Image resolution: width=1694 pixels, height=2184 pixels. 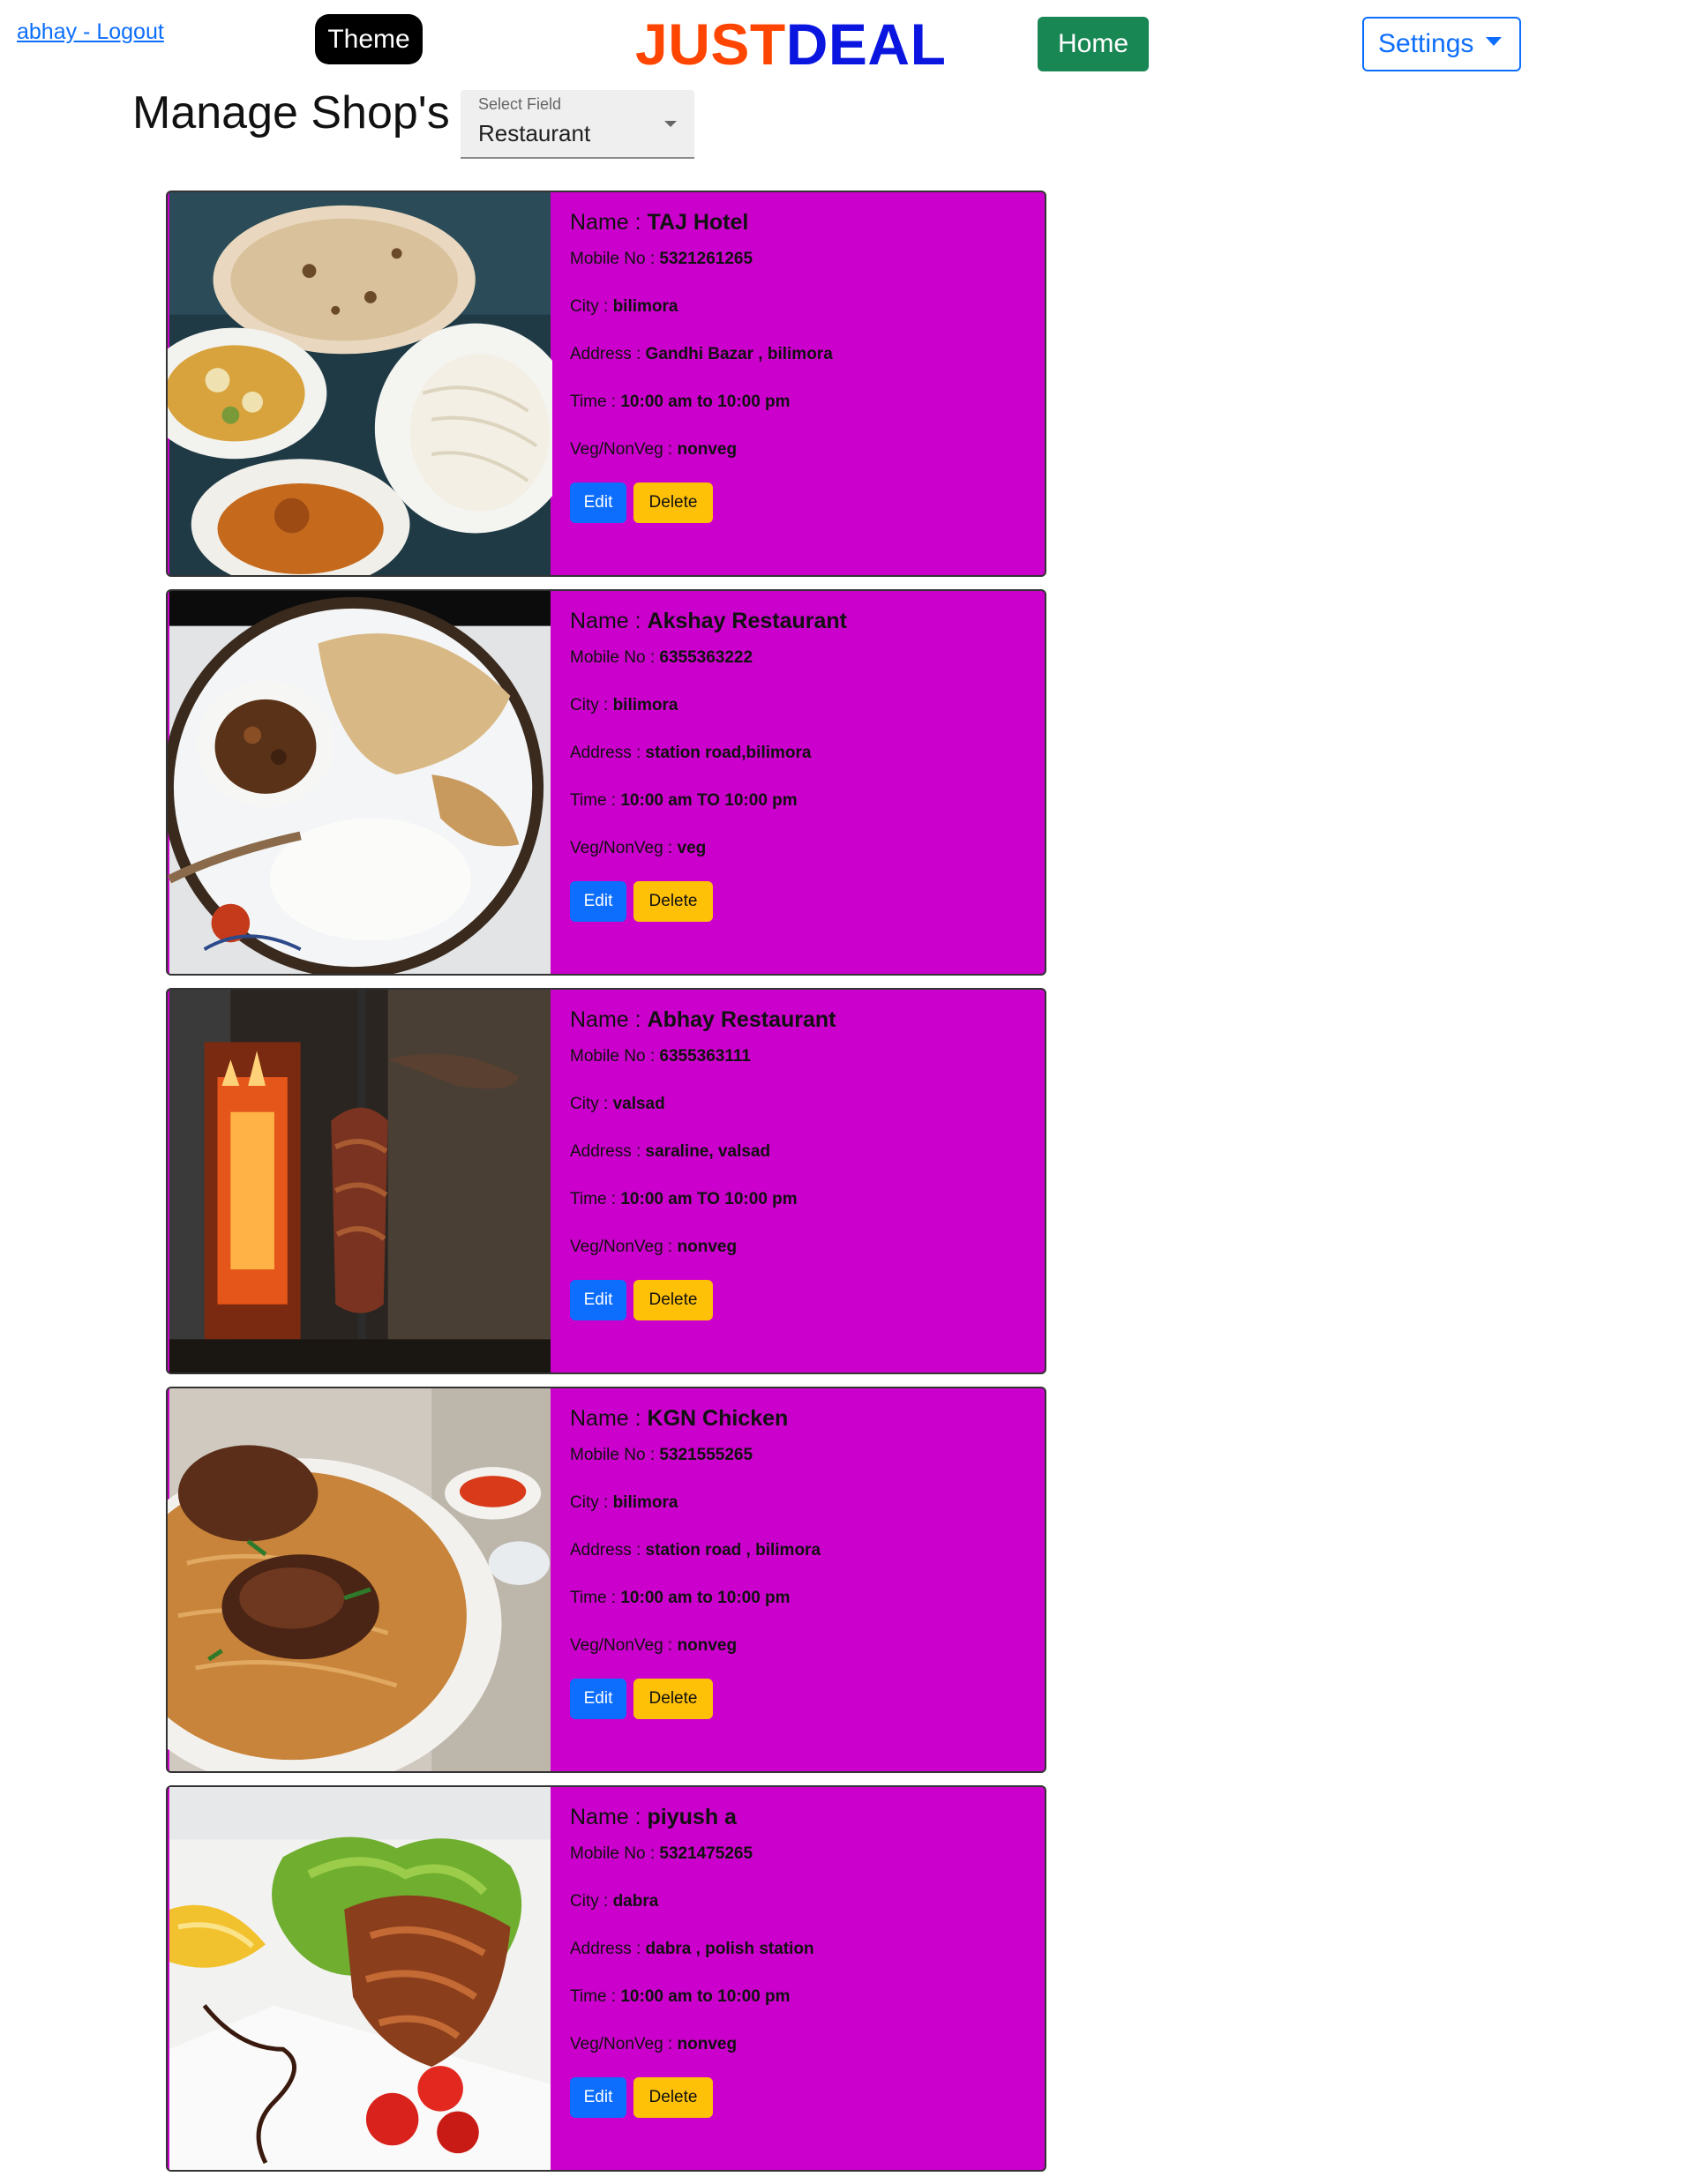 What do you see at coordinates (360, 1978) in the screenshot?
I see `food-image-grilled-fish-salad` at bounding box center [360, 1978].